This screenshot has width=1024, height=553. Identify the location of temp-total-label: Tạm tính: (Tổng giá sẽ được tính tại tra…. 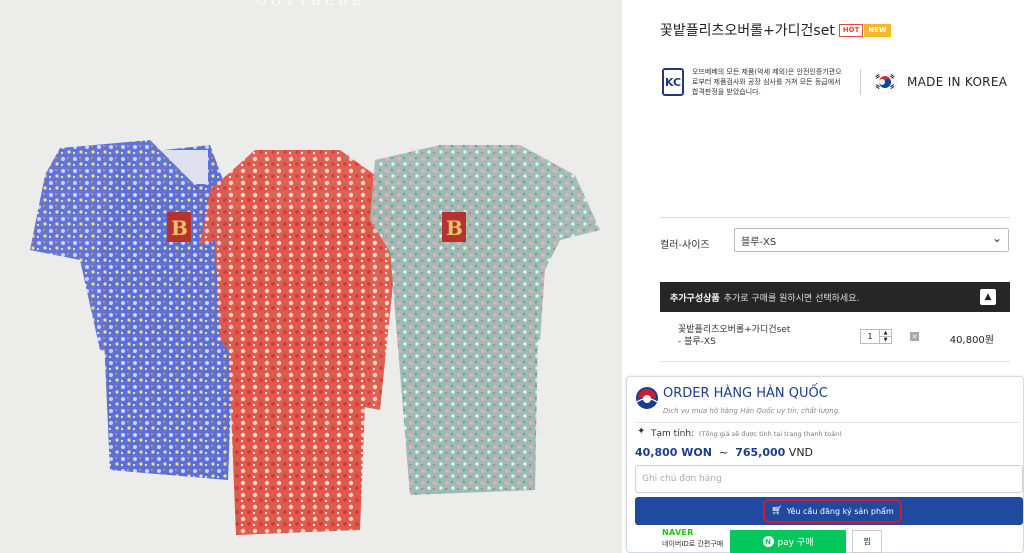
(746, 434).